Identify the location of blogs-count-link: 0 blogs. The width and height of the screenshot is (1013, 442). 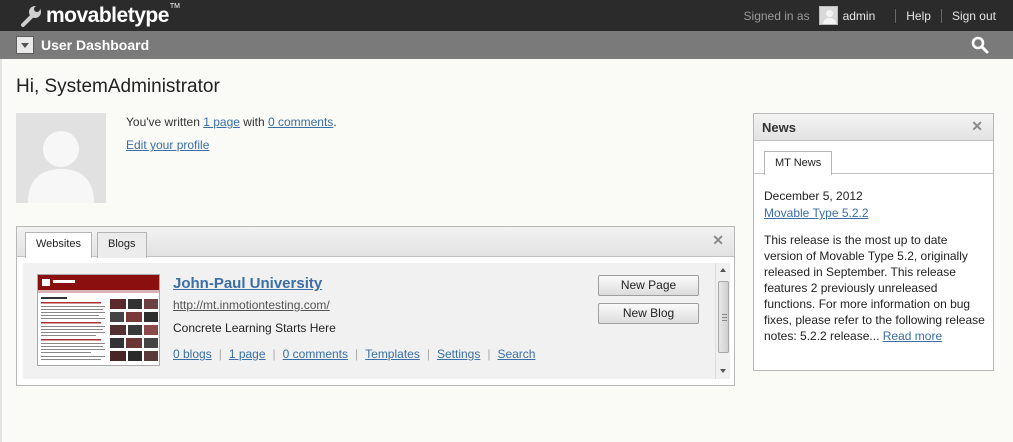
(192, 354).